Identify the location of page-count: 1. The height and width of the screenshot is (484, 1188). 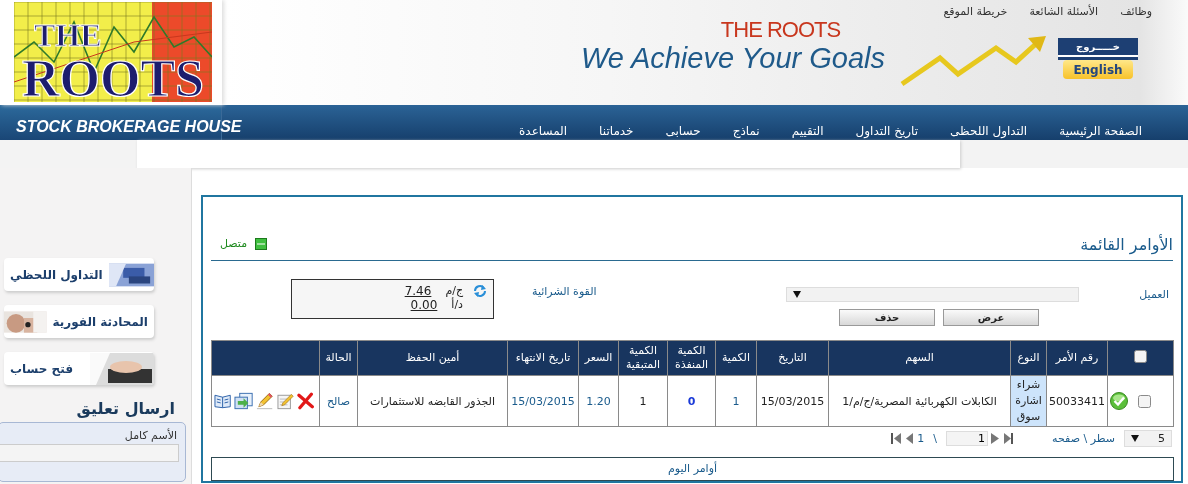
(921, 438).